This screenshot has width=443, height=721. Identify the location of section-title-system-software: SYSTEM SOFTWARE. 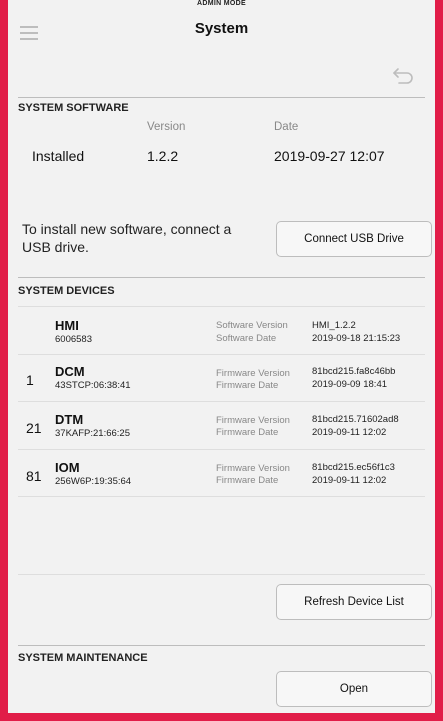
(73, 108).